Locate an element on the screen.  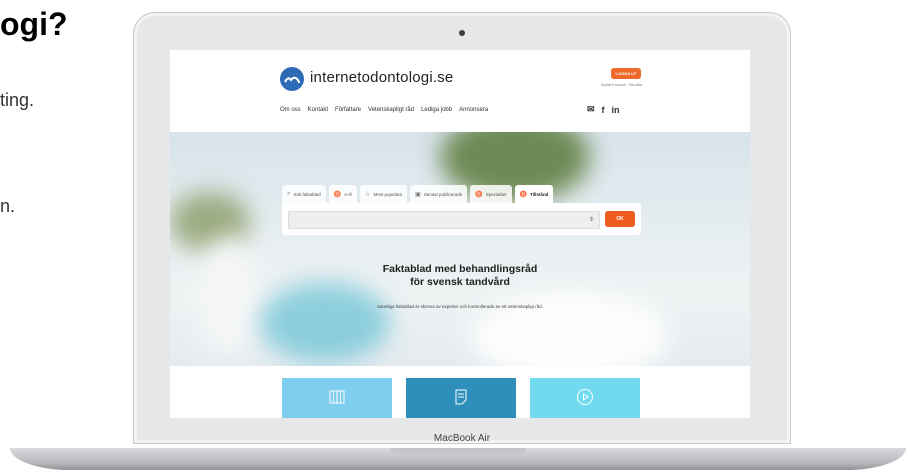
feature-card-document is located at coordinates (461, 398).